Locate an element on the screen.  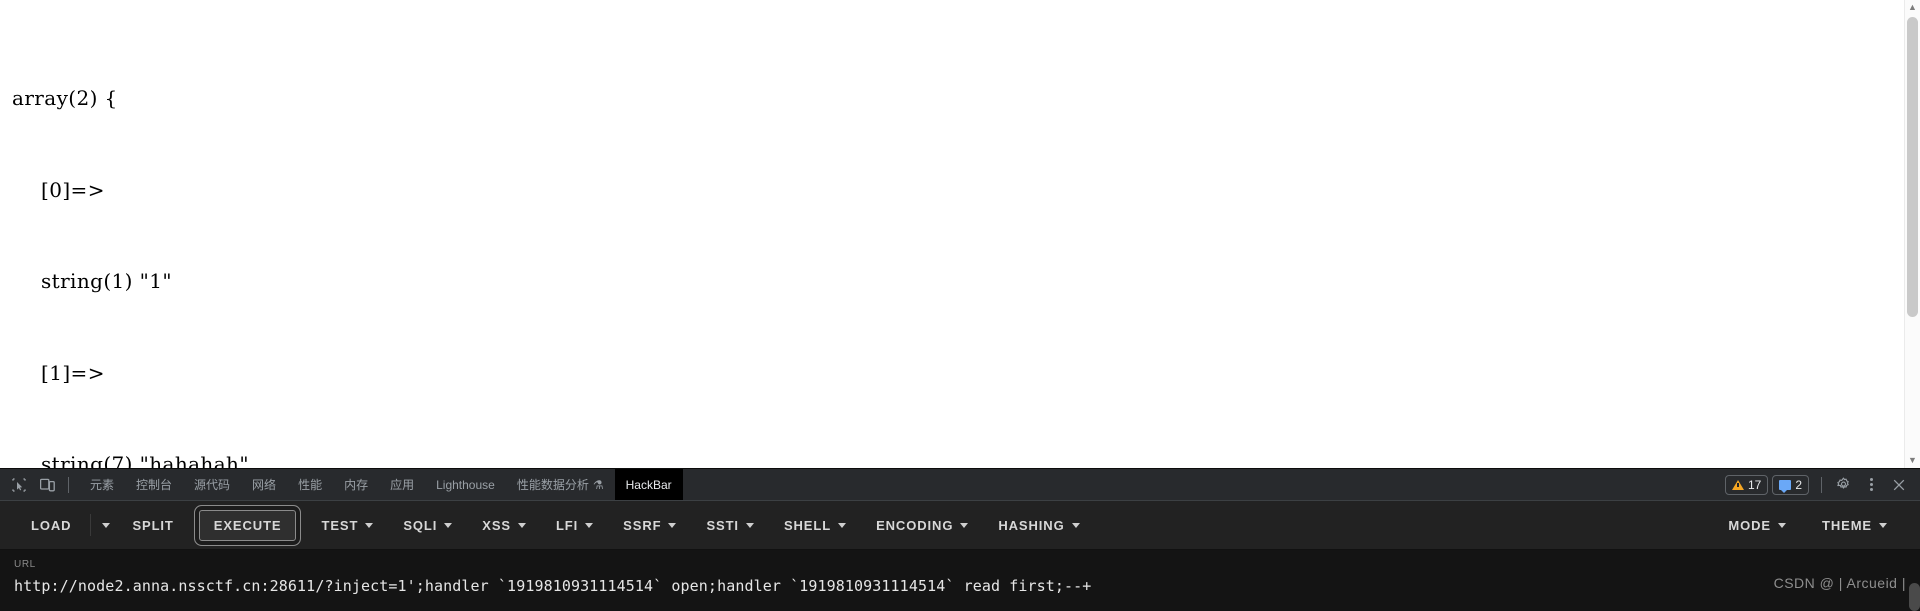
scroll-down-arrow-icon: ▼ is located at coordinates (1912, 460).